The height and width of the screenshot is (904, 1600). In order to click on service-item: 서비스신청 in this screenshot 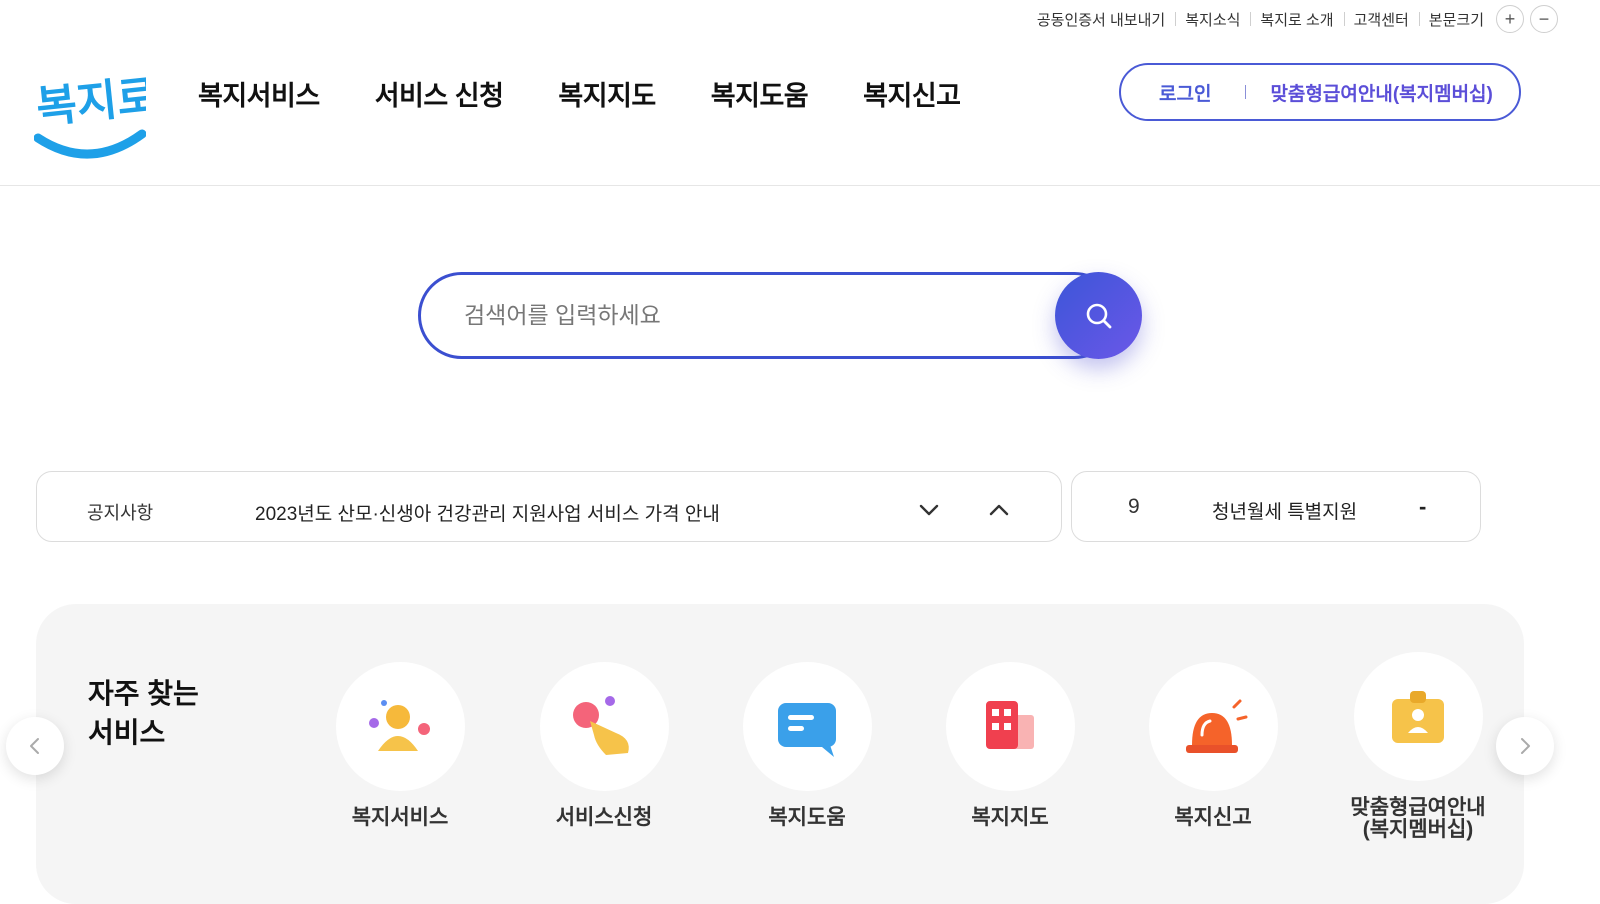, I will do `click(604, 745)`.